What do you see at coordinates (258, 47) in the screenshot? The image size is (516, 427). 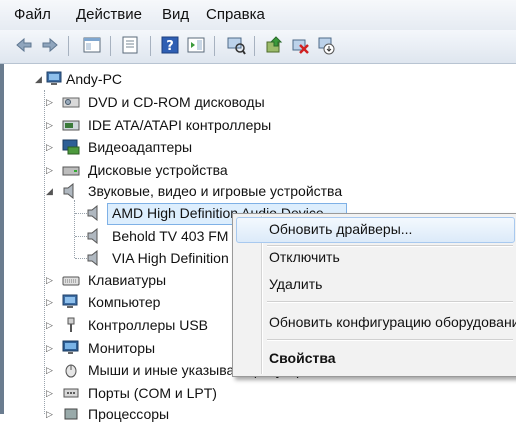 I see `toolbar: ?` at bounding box center [258, 47].